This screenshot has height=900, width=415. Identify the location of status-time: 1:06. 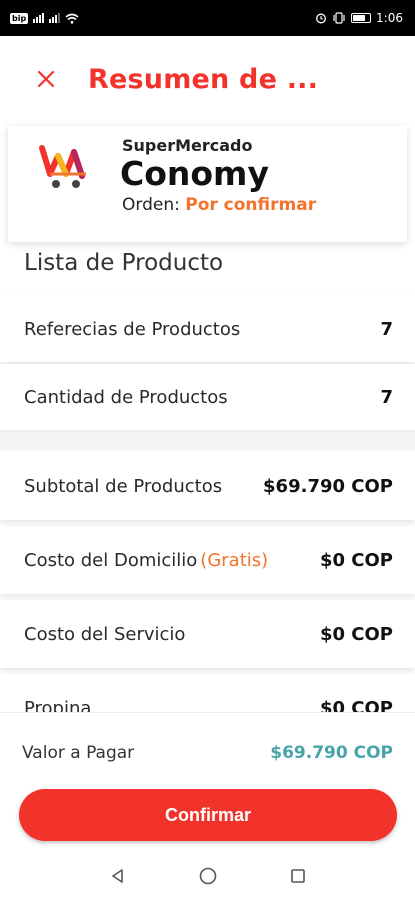
(389, 18).